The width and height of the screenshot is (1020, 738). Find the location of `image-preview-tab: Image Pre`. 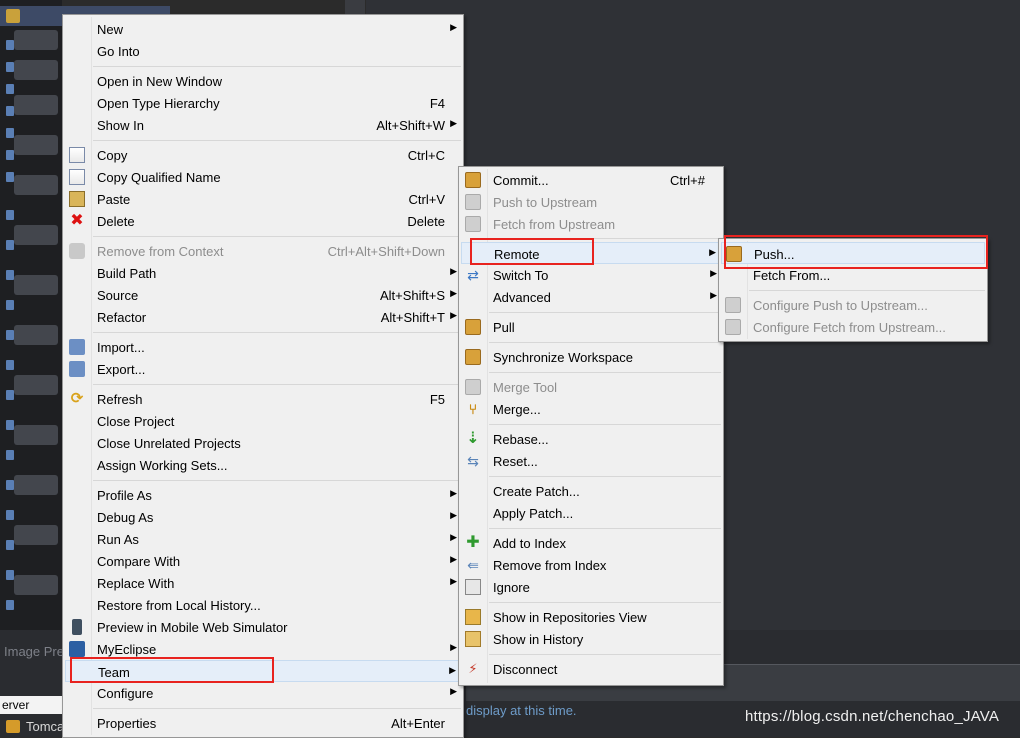

image-preview-tab: Image Pre is located at coordinates (34, 651).